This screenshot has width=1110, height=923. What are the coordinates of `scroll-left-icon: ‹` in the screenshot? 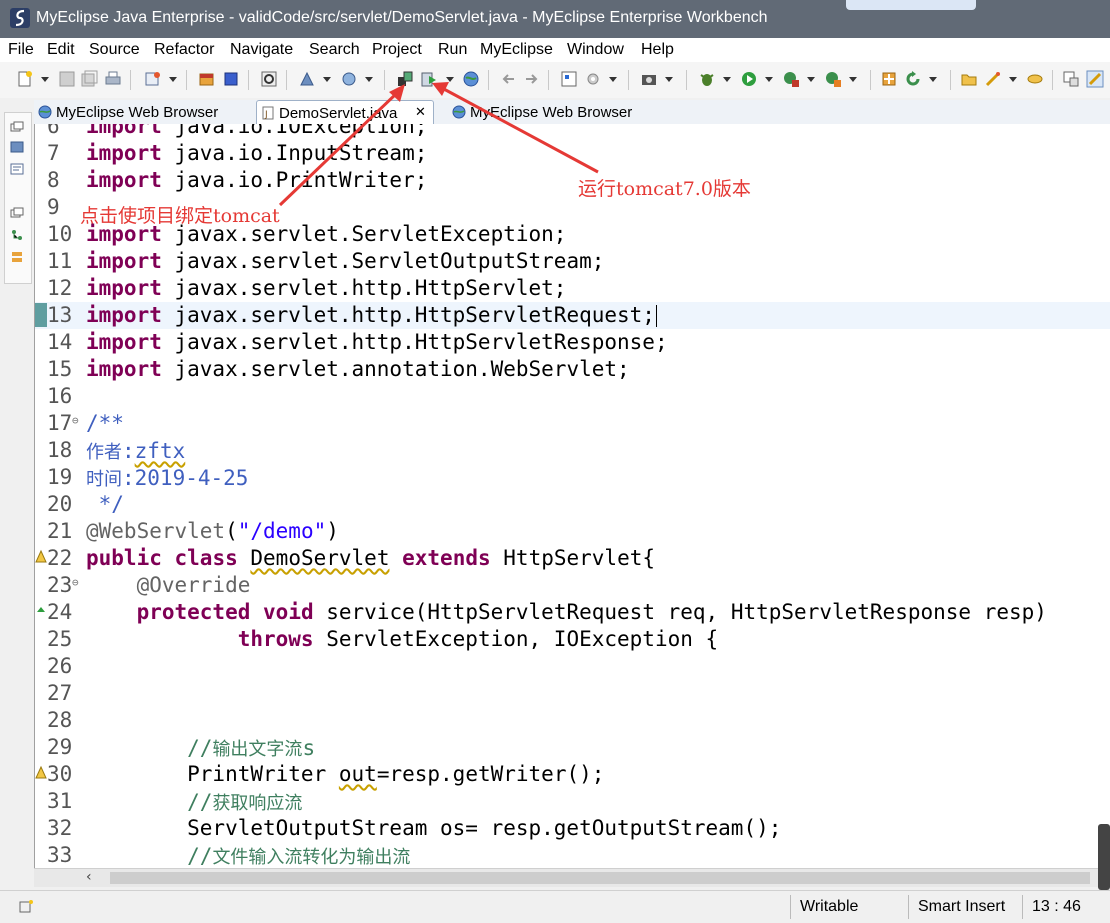 It's located at (89, 877).